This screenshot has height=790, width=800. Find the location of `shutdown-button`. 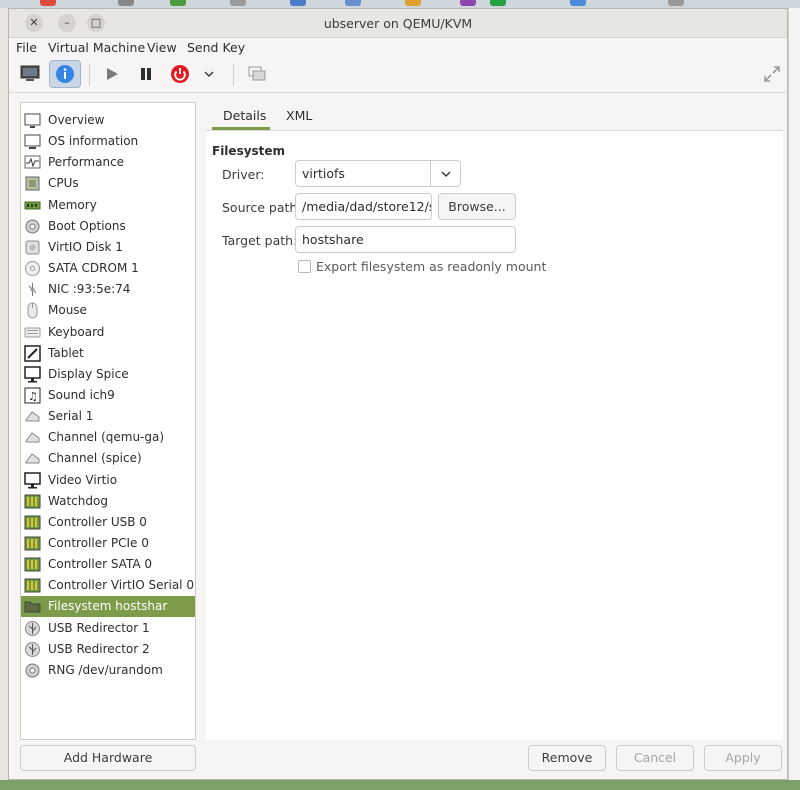

shutdown-button is located at coordinates (180, 74).